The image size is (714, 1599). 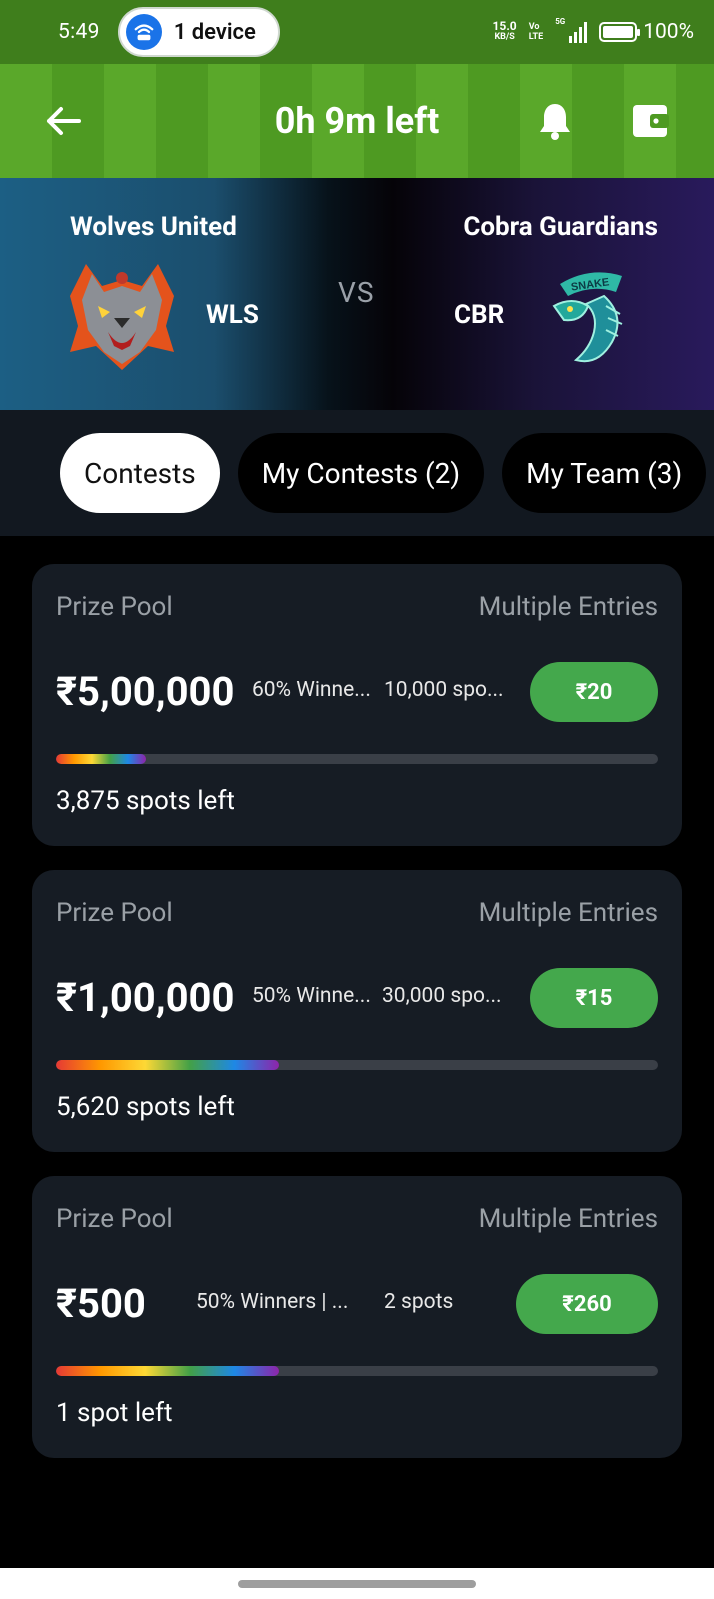 What do you see at coordinates (361, 473) in the screenshot?
I see `tab-my-contests: My Contests (2)` at bounding box center [361, 473].